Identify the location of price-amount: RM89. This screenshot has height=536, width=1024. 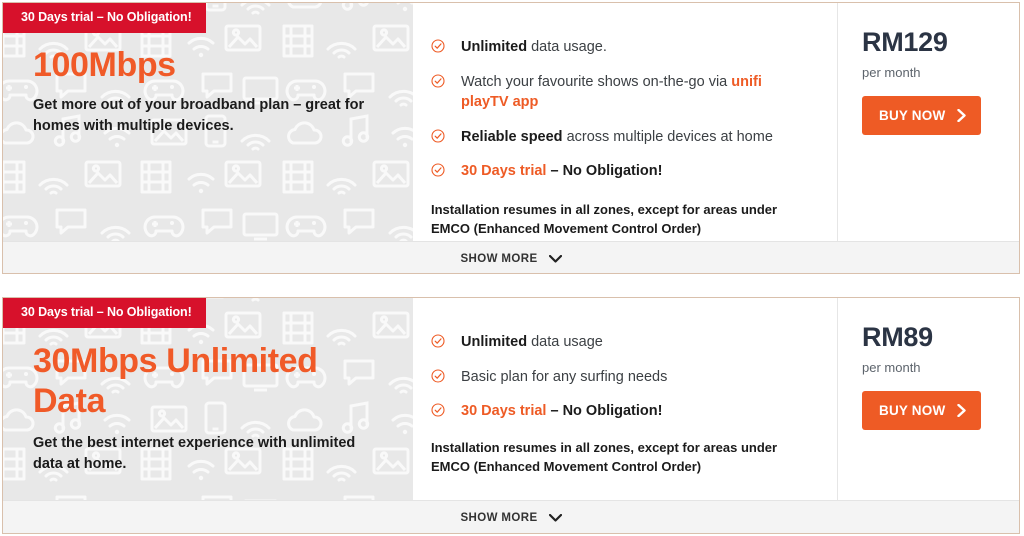
(897, 337).